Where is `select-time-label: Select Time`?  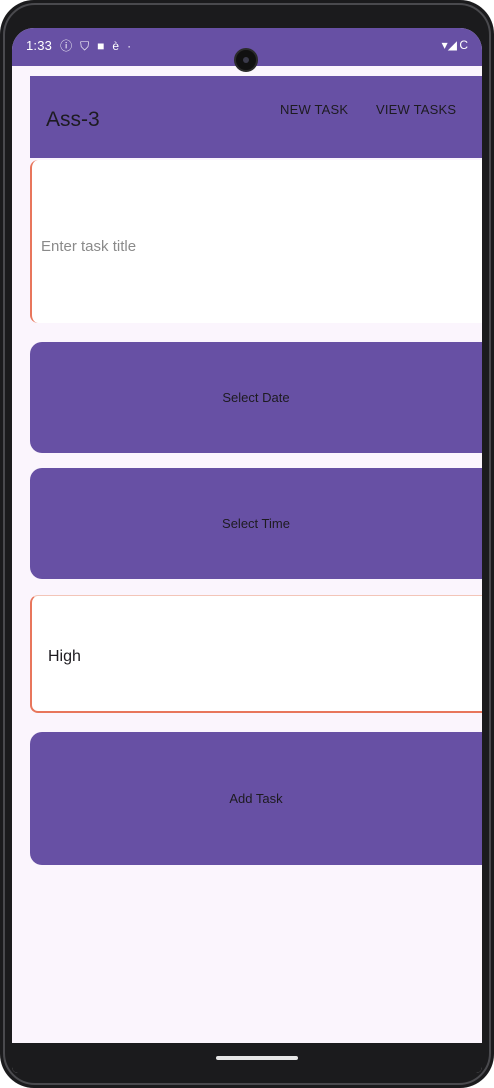 select-time-label: Select Time is located at coordinates (256, 523).